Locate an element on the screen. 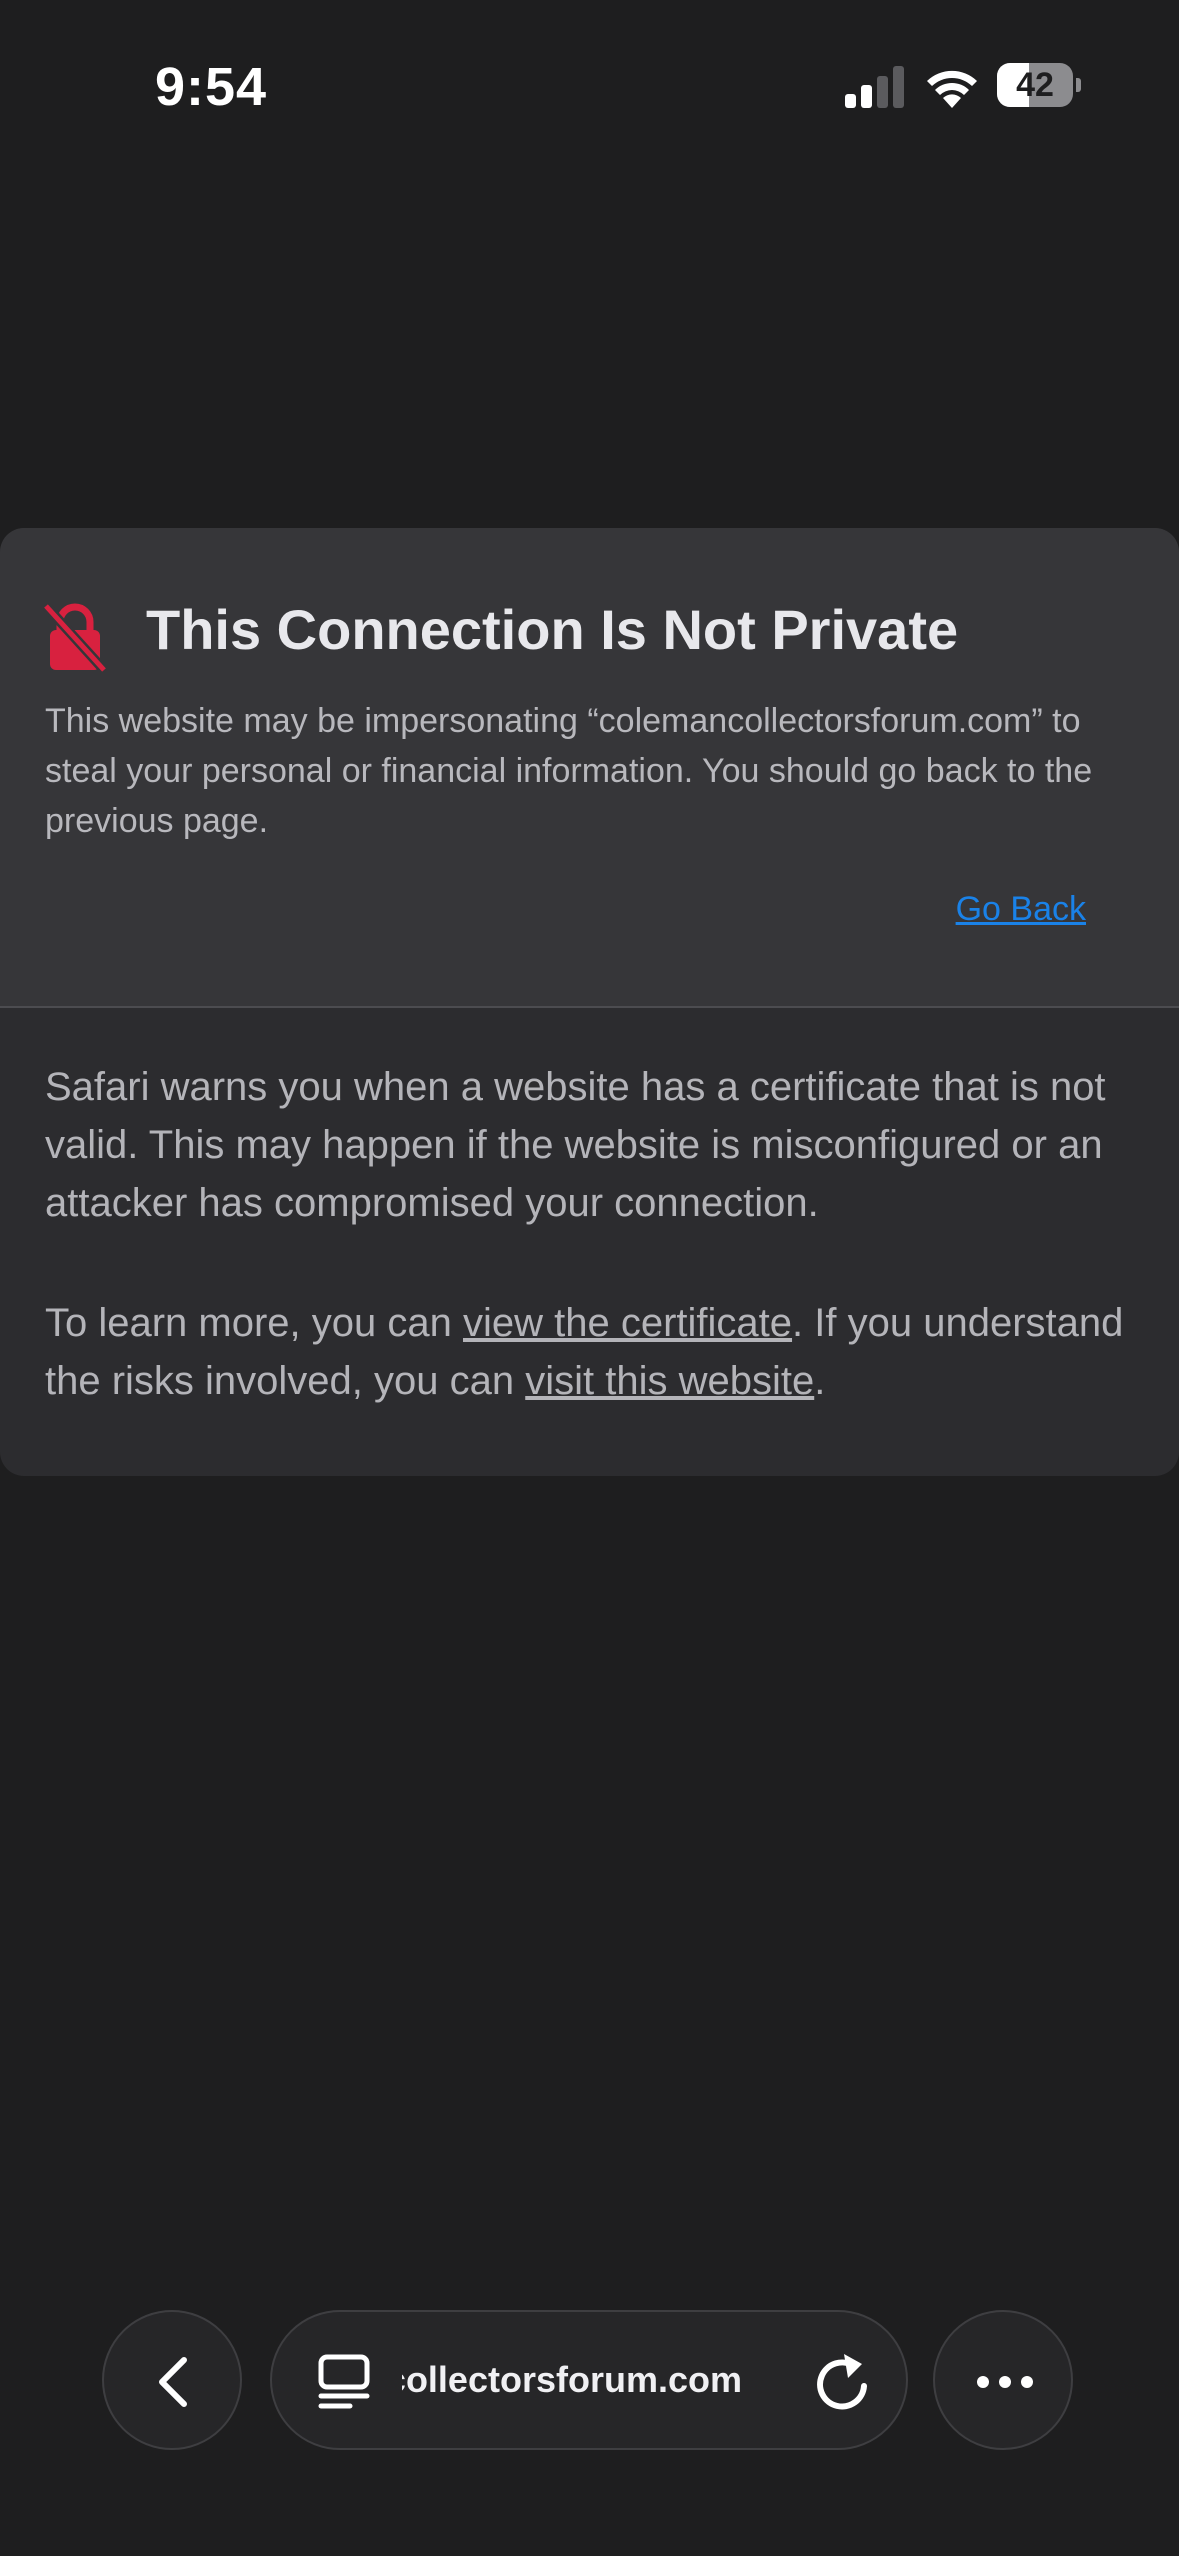  status-bar: 9:54 42 is located at coordinates (589, 80).